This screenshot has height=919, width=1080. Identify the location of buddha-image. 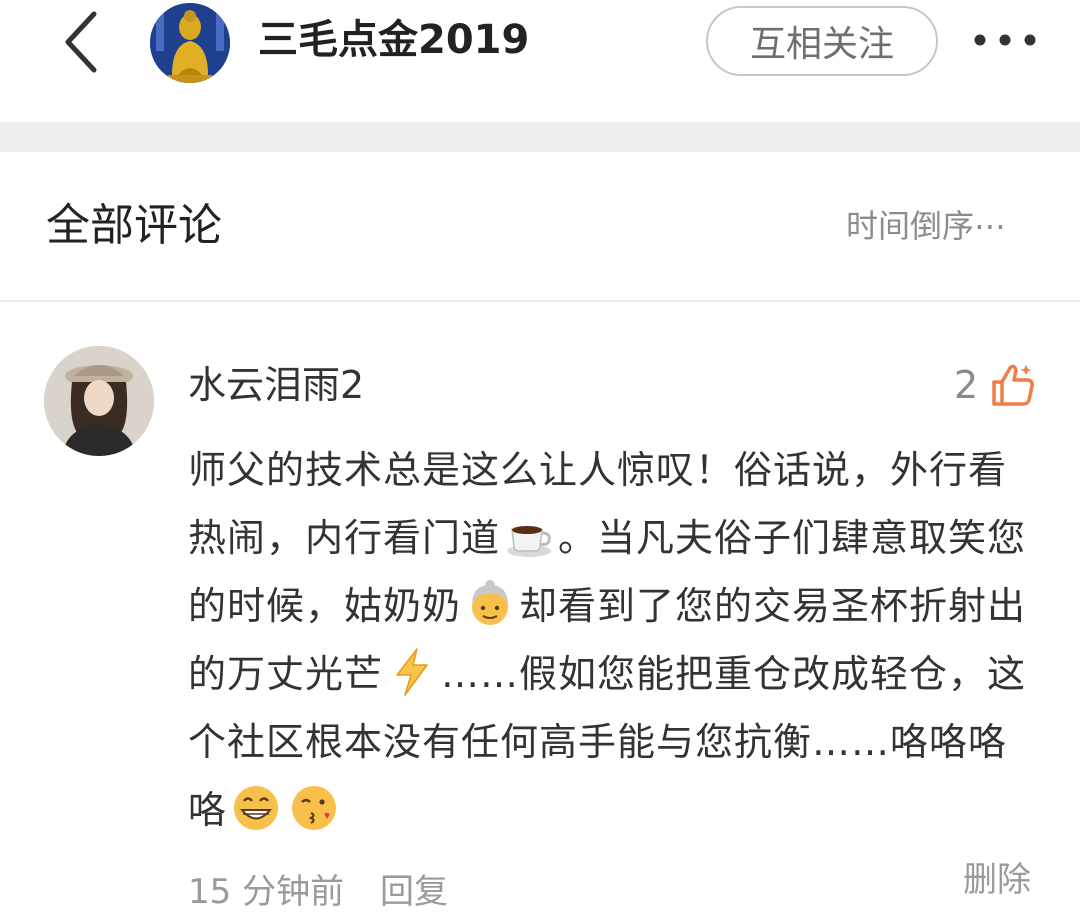
(190, 43).